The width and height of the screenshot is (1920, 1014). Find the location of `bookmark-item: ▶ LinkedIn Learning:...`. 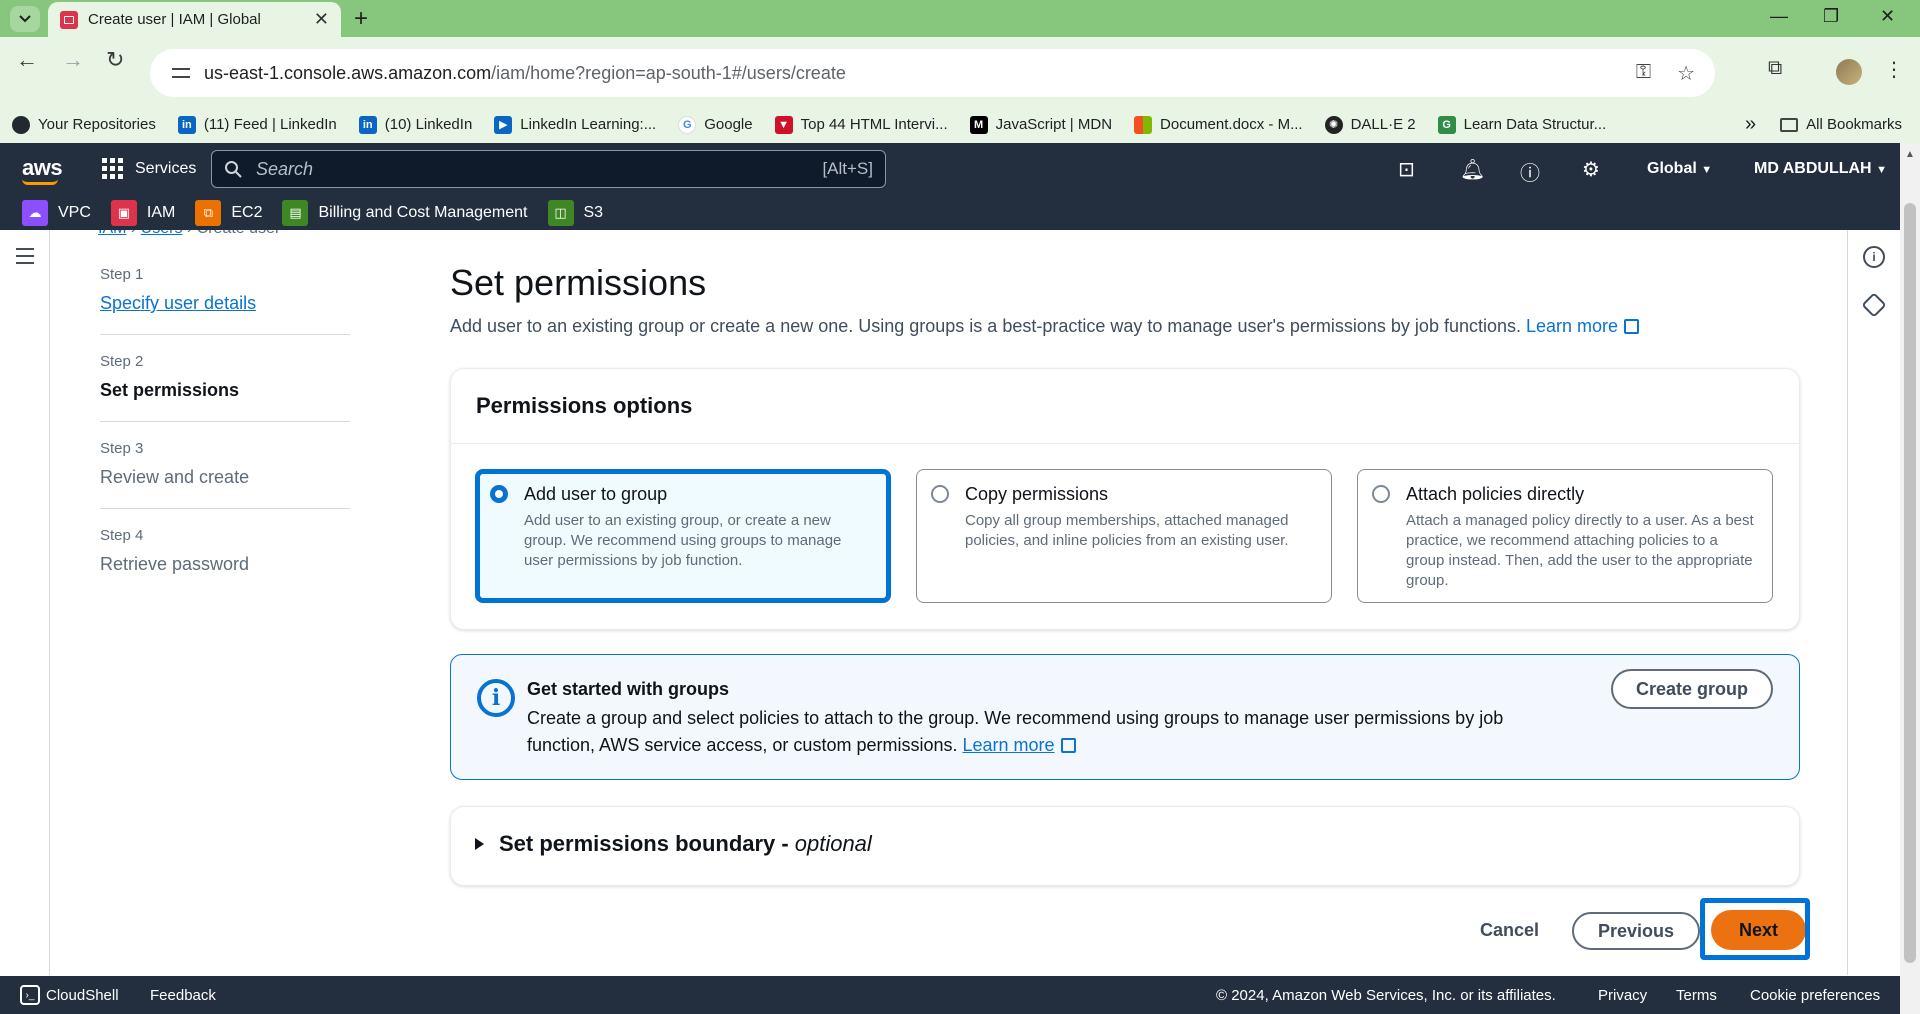

bookmark-item: ▶ LinkedIn Learning:... is located at coordinates (575, 124).